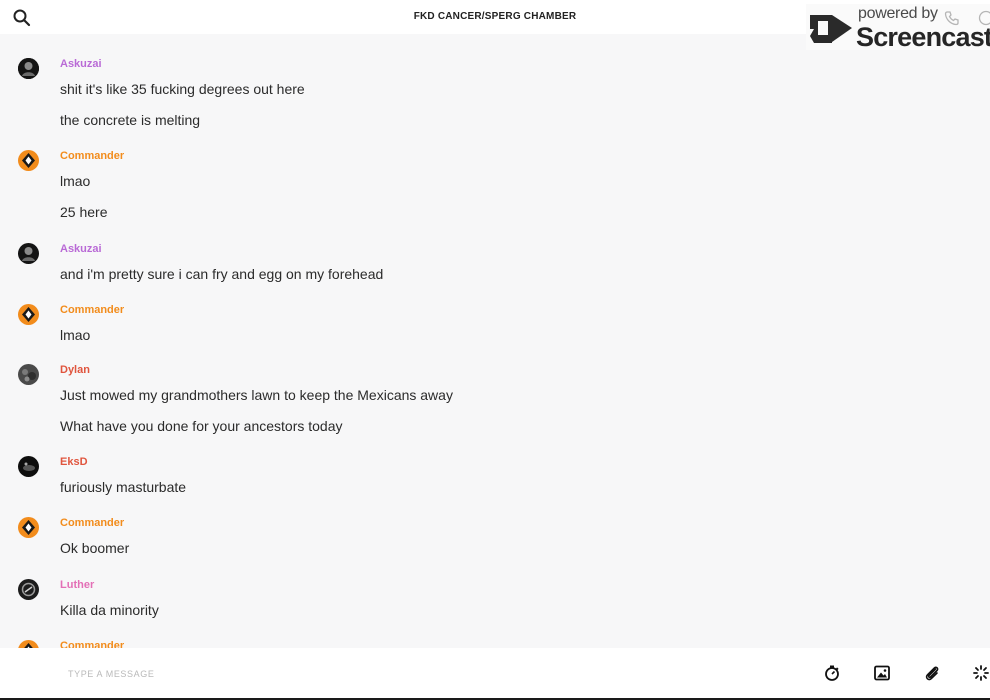  Describe the element at coordinates (84, 212) in the screenshot. I see `message-text: 25 here` at that location.